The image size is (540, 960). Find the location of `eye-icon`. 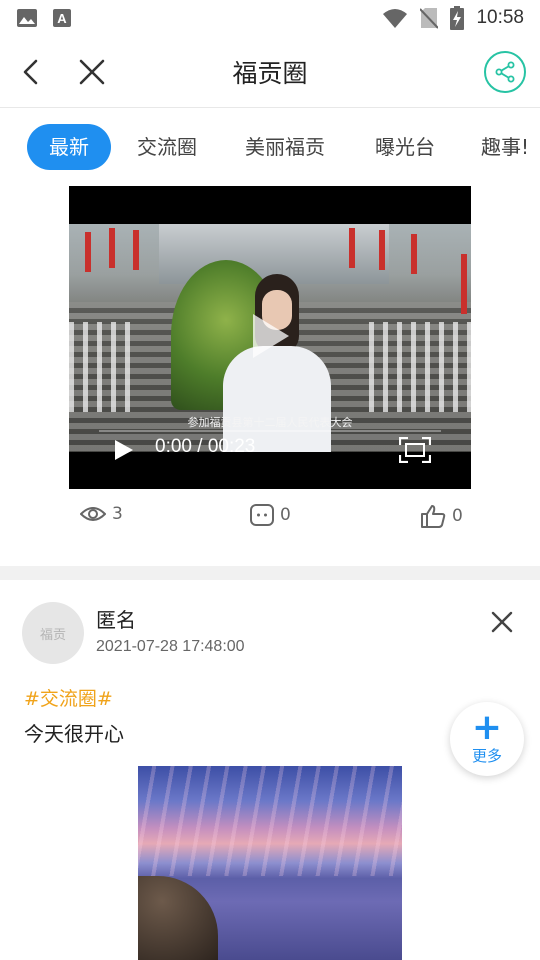

eye-icon is located at coordinates (93, 514).